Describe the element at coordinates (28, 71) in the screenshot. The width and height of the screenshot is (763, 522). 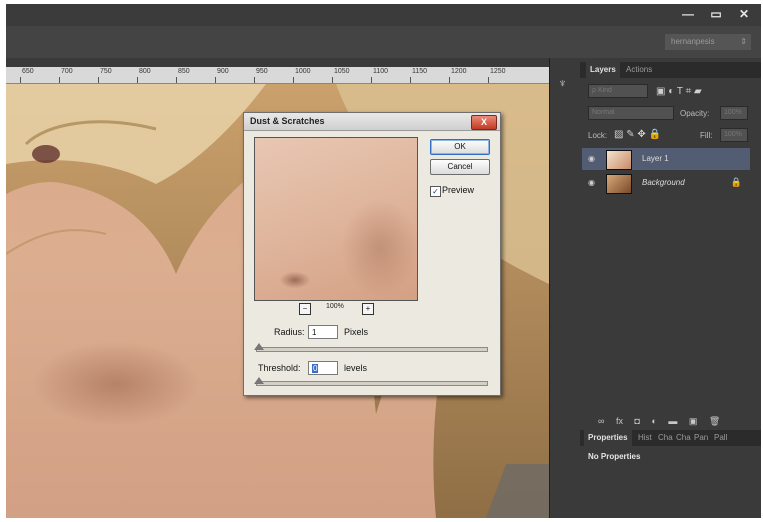
I see `ruler-tick-label: 650` at that location.